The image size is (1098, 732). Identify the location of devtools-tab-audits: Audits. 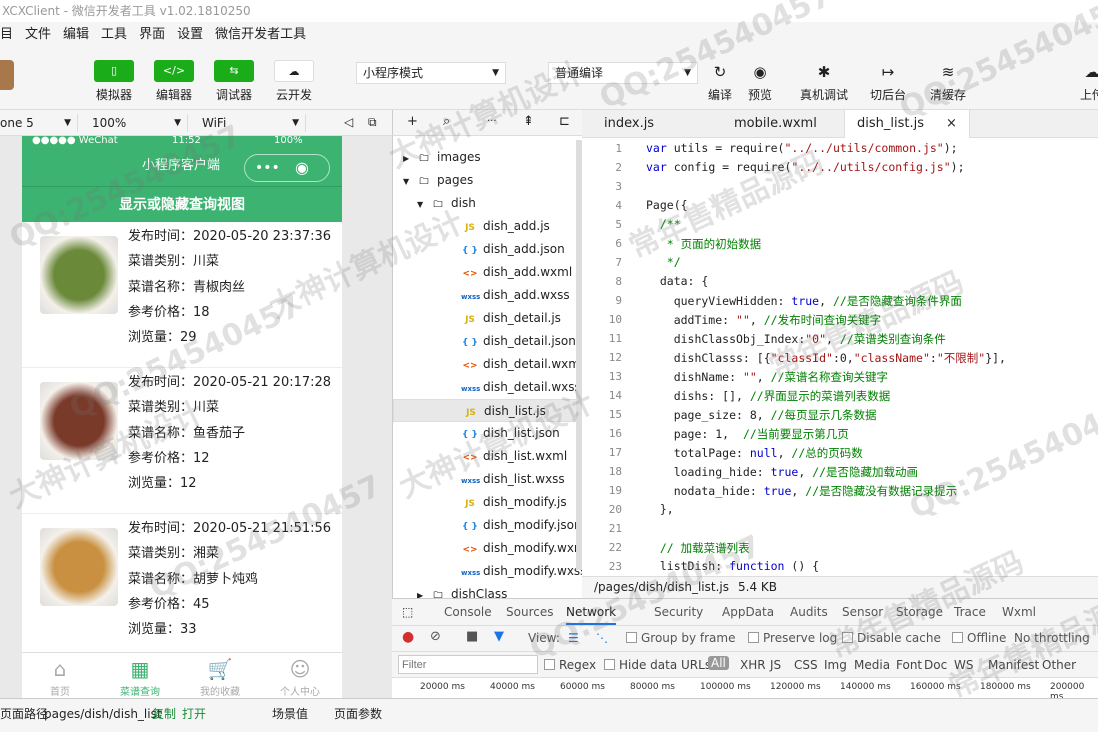
(809, 612).